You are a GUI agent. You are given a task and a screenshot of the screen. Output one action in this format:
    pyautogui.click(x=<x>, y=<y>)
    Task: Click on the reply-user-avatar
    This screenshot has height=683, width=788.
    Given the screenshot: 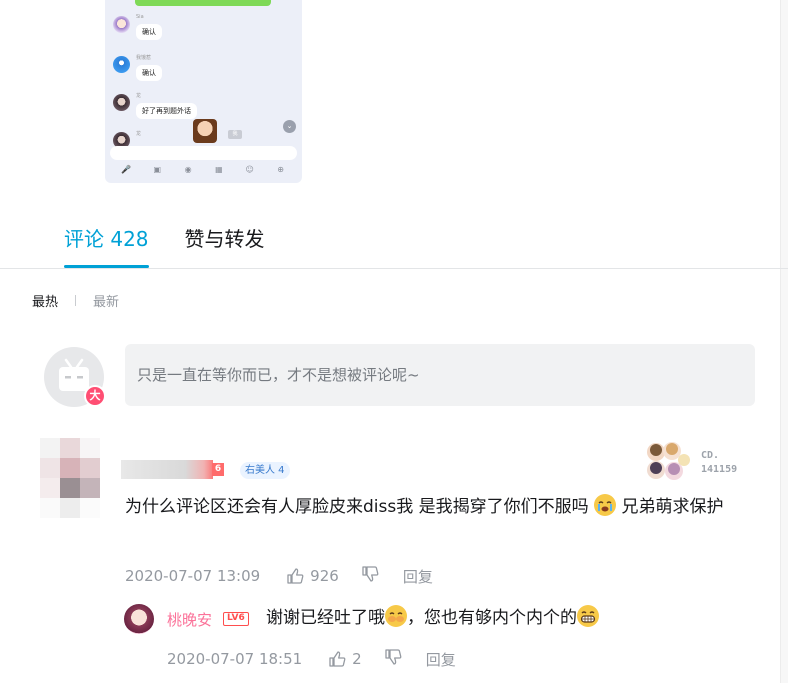 What is the action you would take?
    pyautogui.click(x=139, y=619)
    